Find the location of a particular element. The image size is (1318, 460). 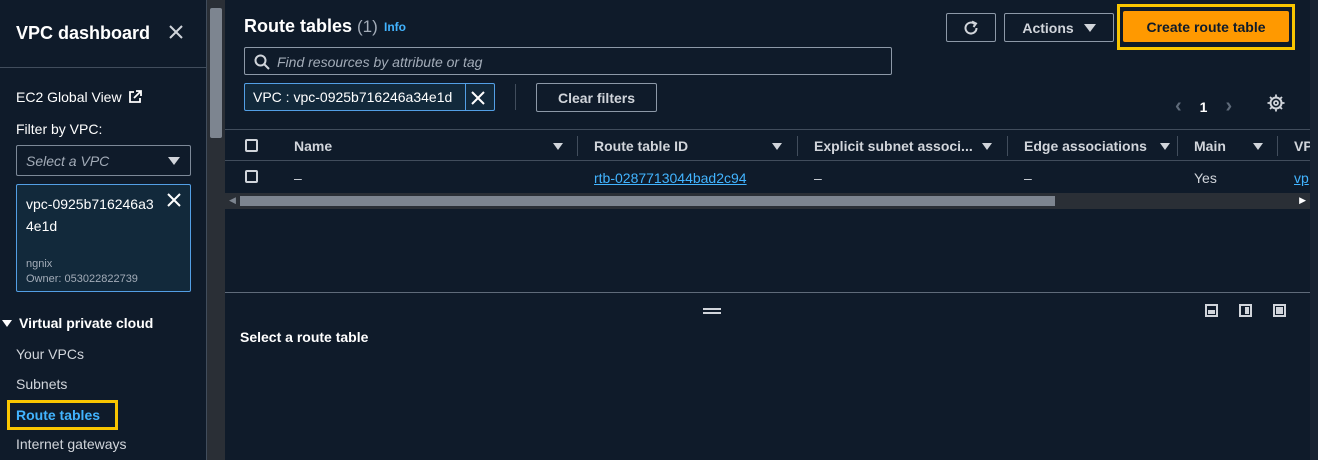

page-scrollbar is located at coordinates (1314, 230).